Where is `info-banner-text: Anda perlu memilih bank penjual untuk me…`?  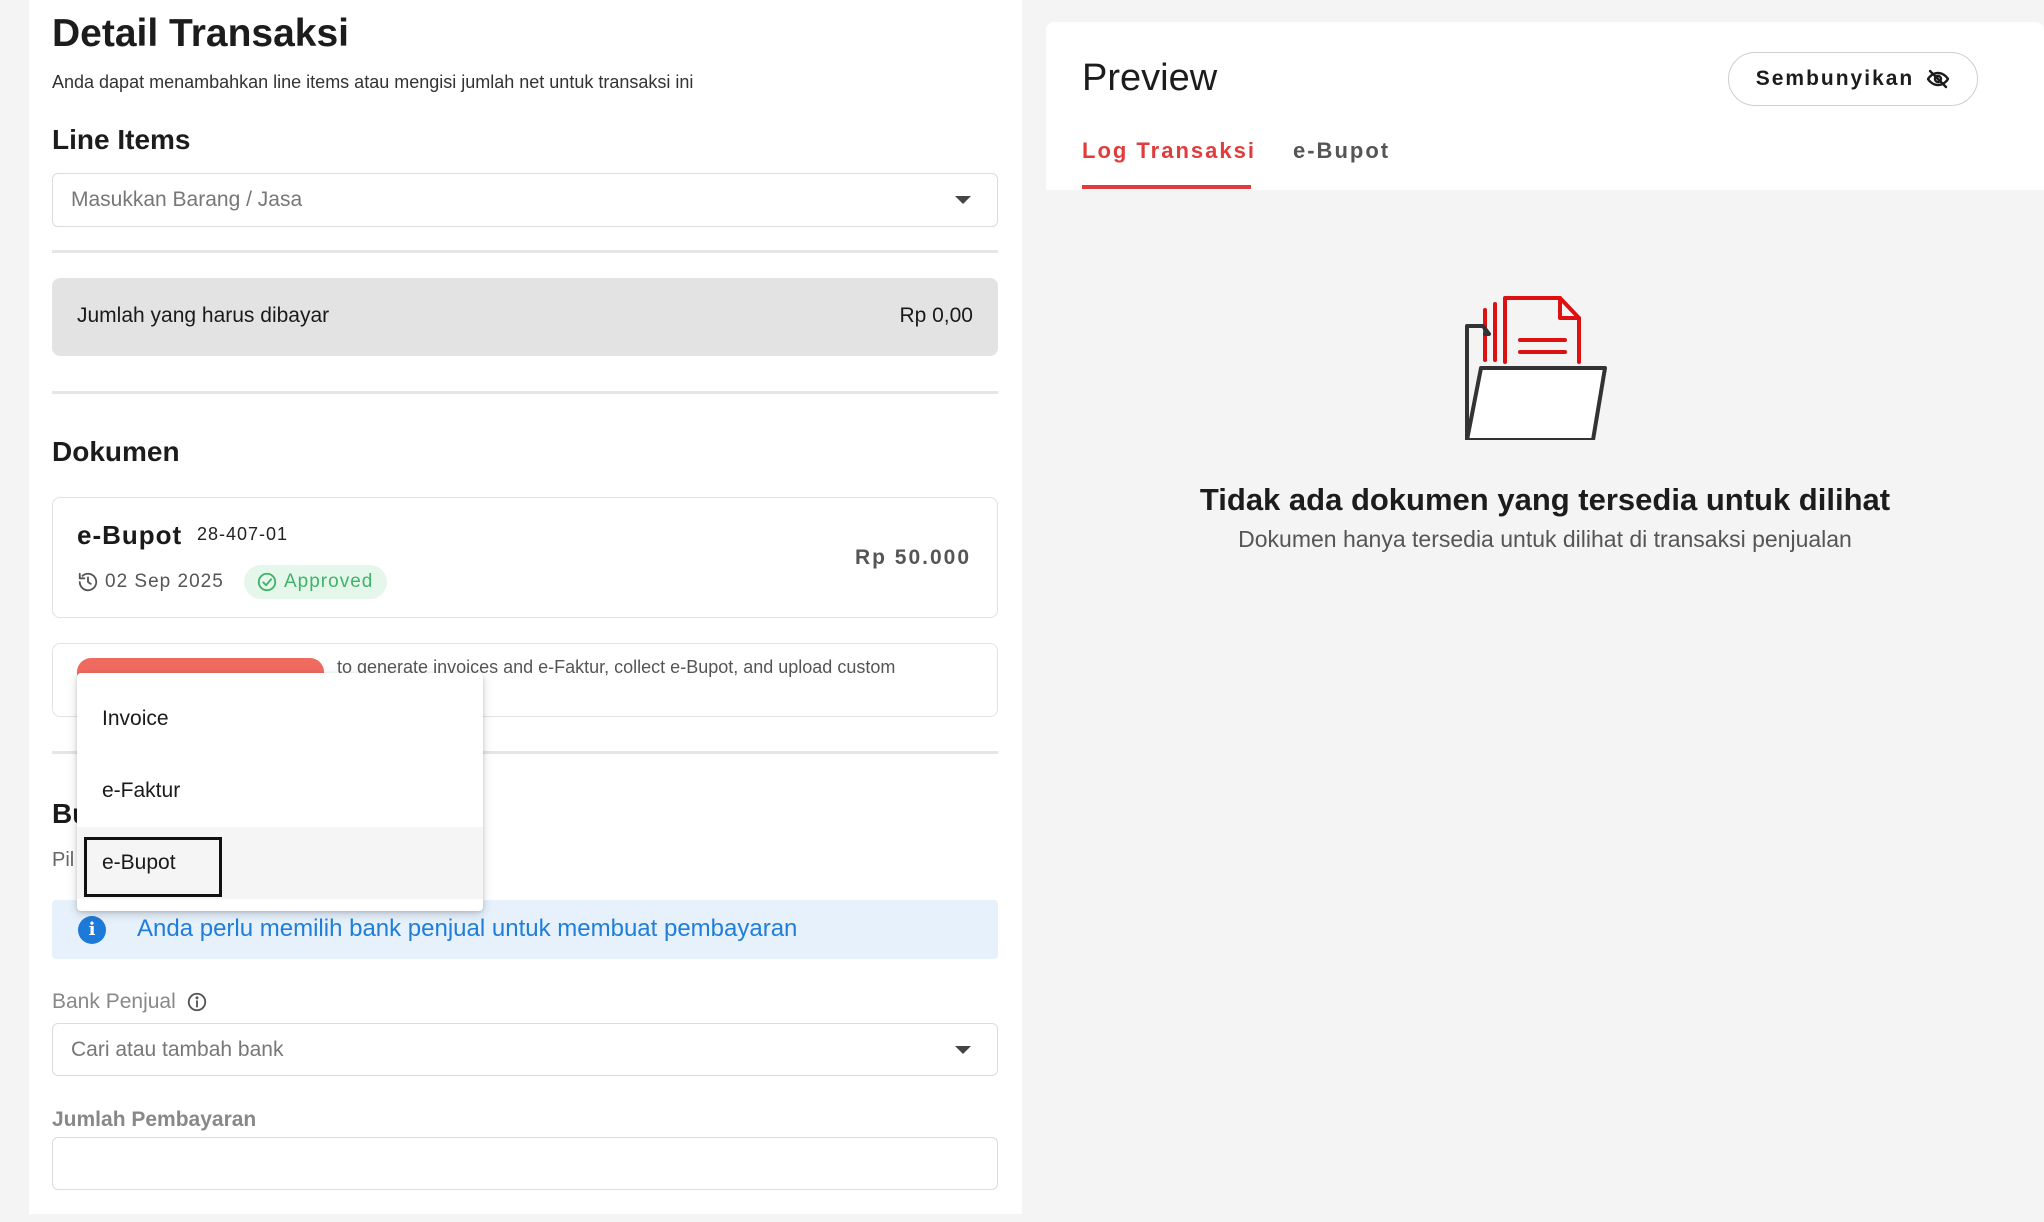 info-banner-text: Anda perlu memilih bank penjual untuk me… is located at coordinates (467, 928).